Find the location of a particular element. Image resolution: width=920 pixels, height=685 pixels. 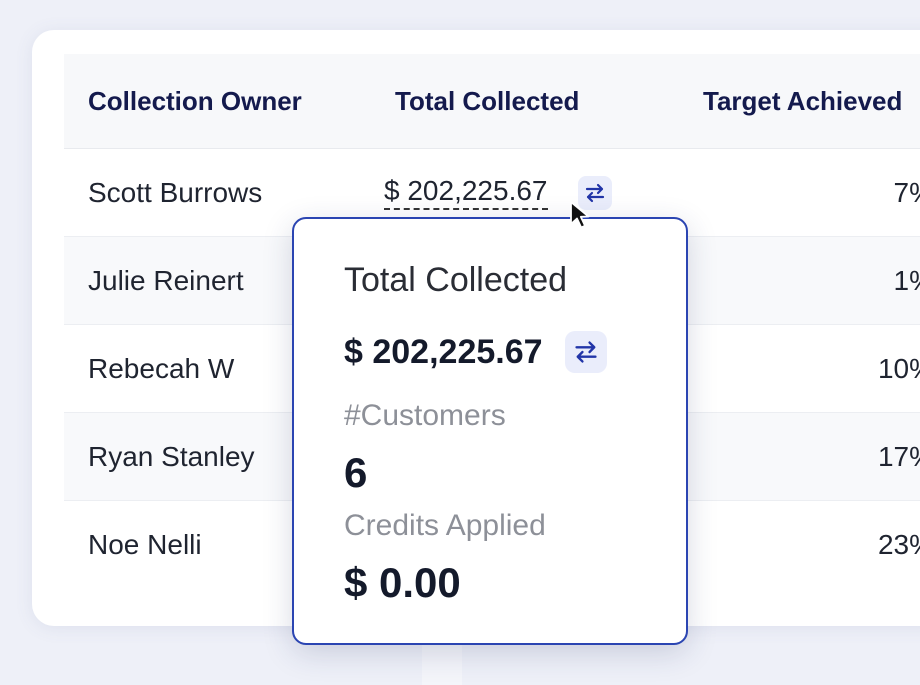

column-header-target: Target Achieved is located at coordinates (802, 101).